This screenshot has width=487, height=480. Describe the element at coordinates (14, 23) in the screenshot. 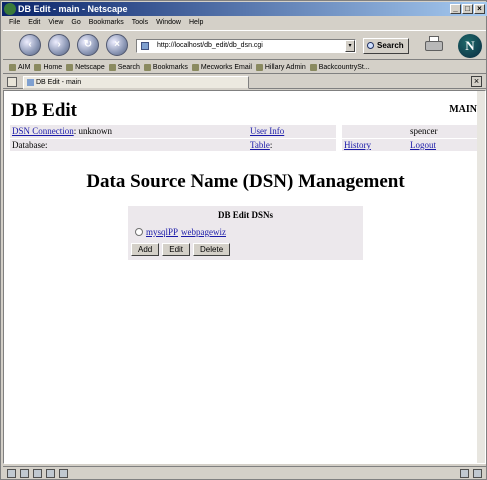

I see `menu-file: File` at that location.